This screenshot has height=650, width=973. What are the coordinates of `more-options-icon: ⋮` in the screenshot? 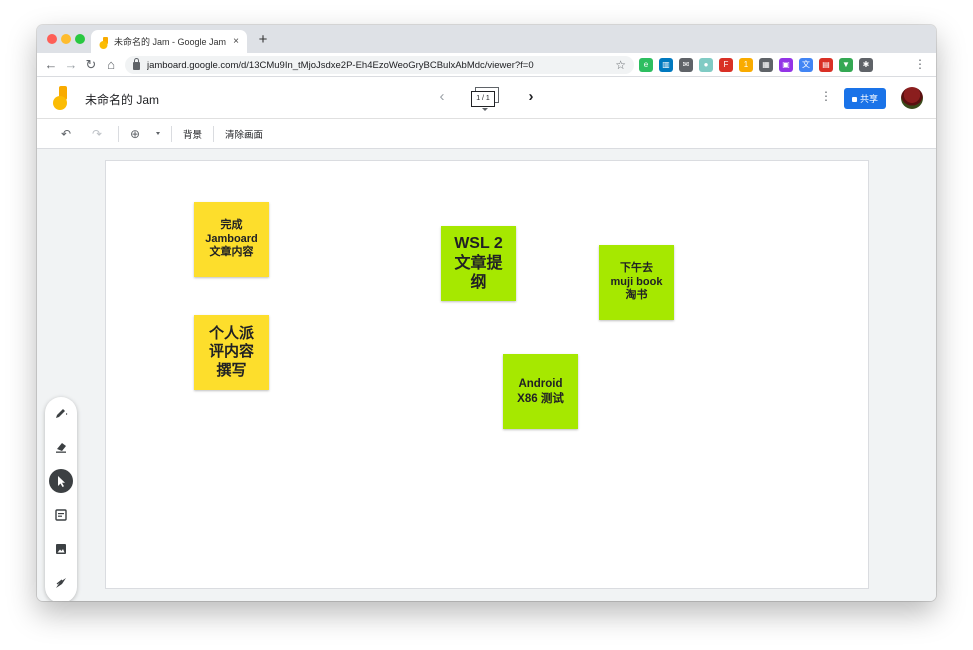 It's located at (826, 96).